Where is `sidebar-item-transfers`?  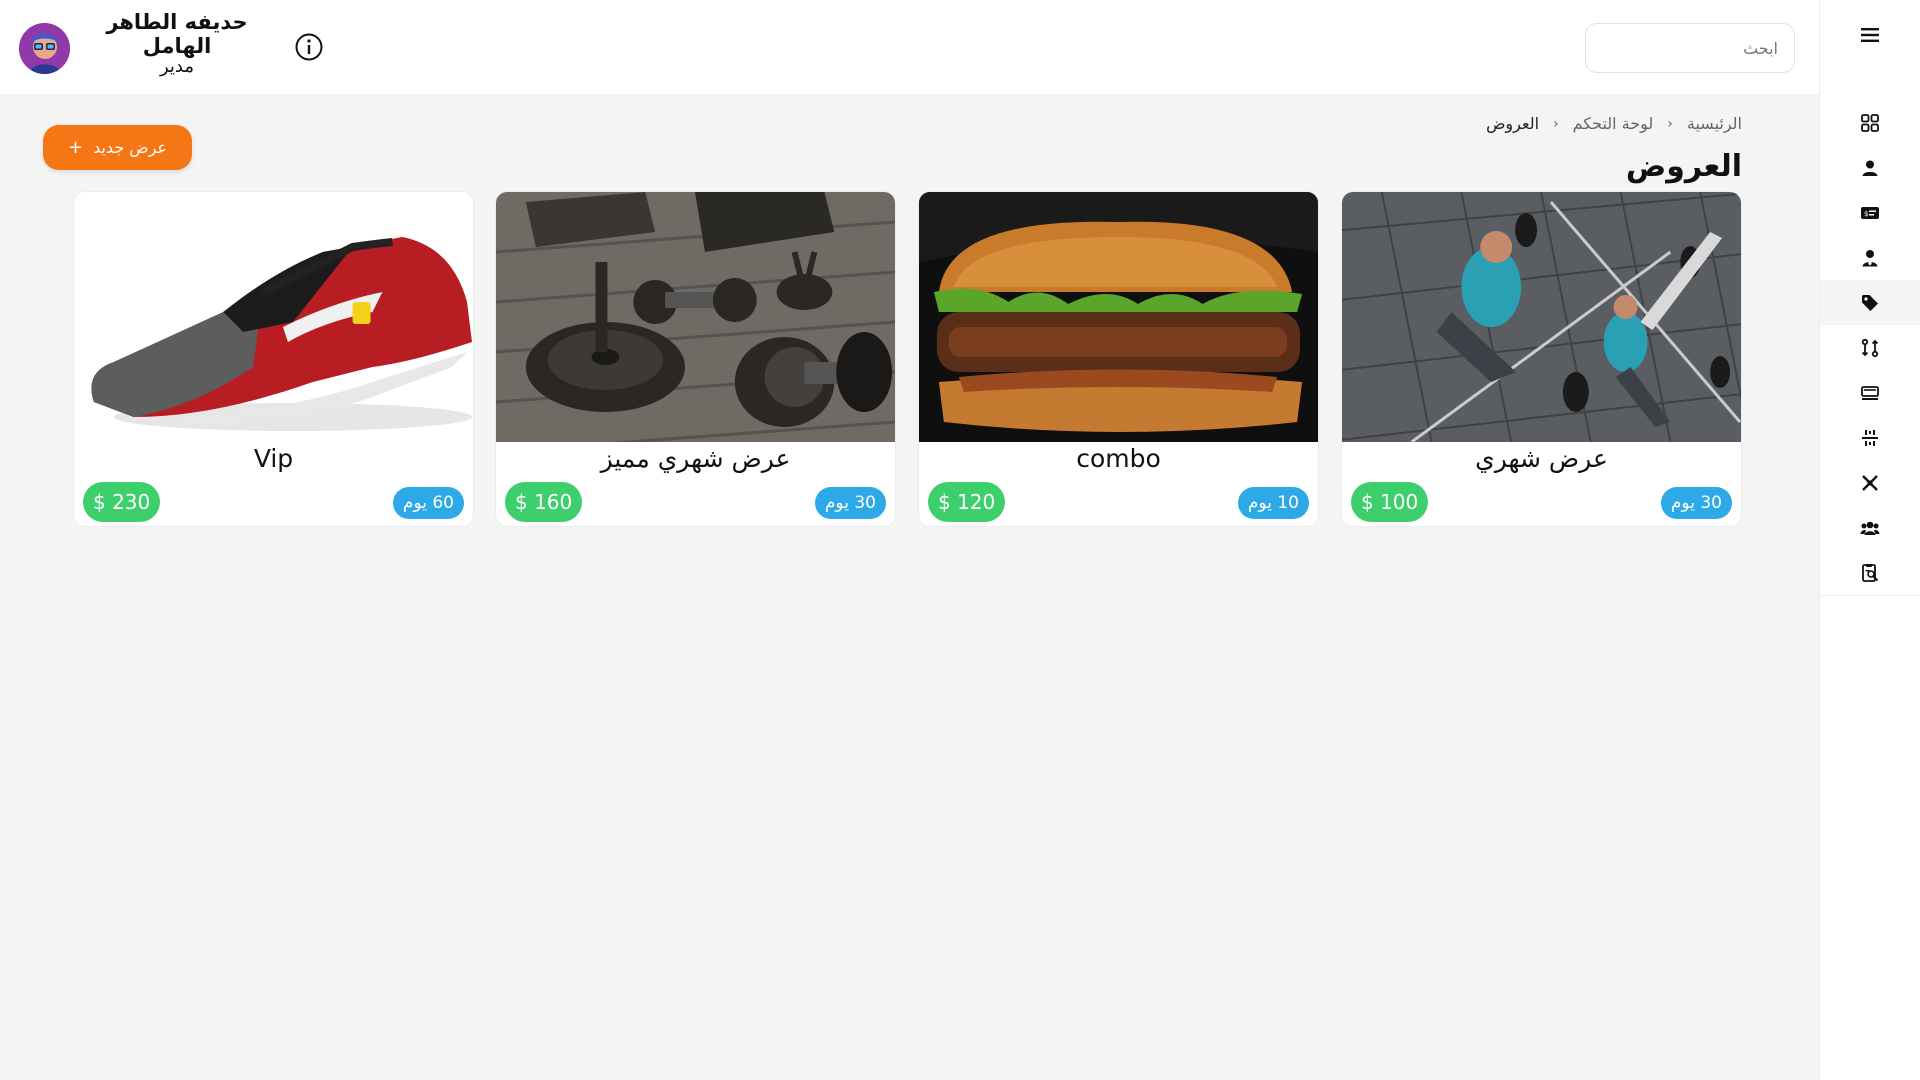 sidebar-item-transfers is located at coordinates (1870, 347).